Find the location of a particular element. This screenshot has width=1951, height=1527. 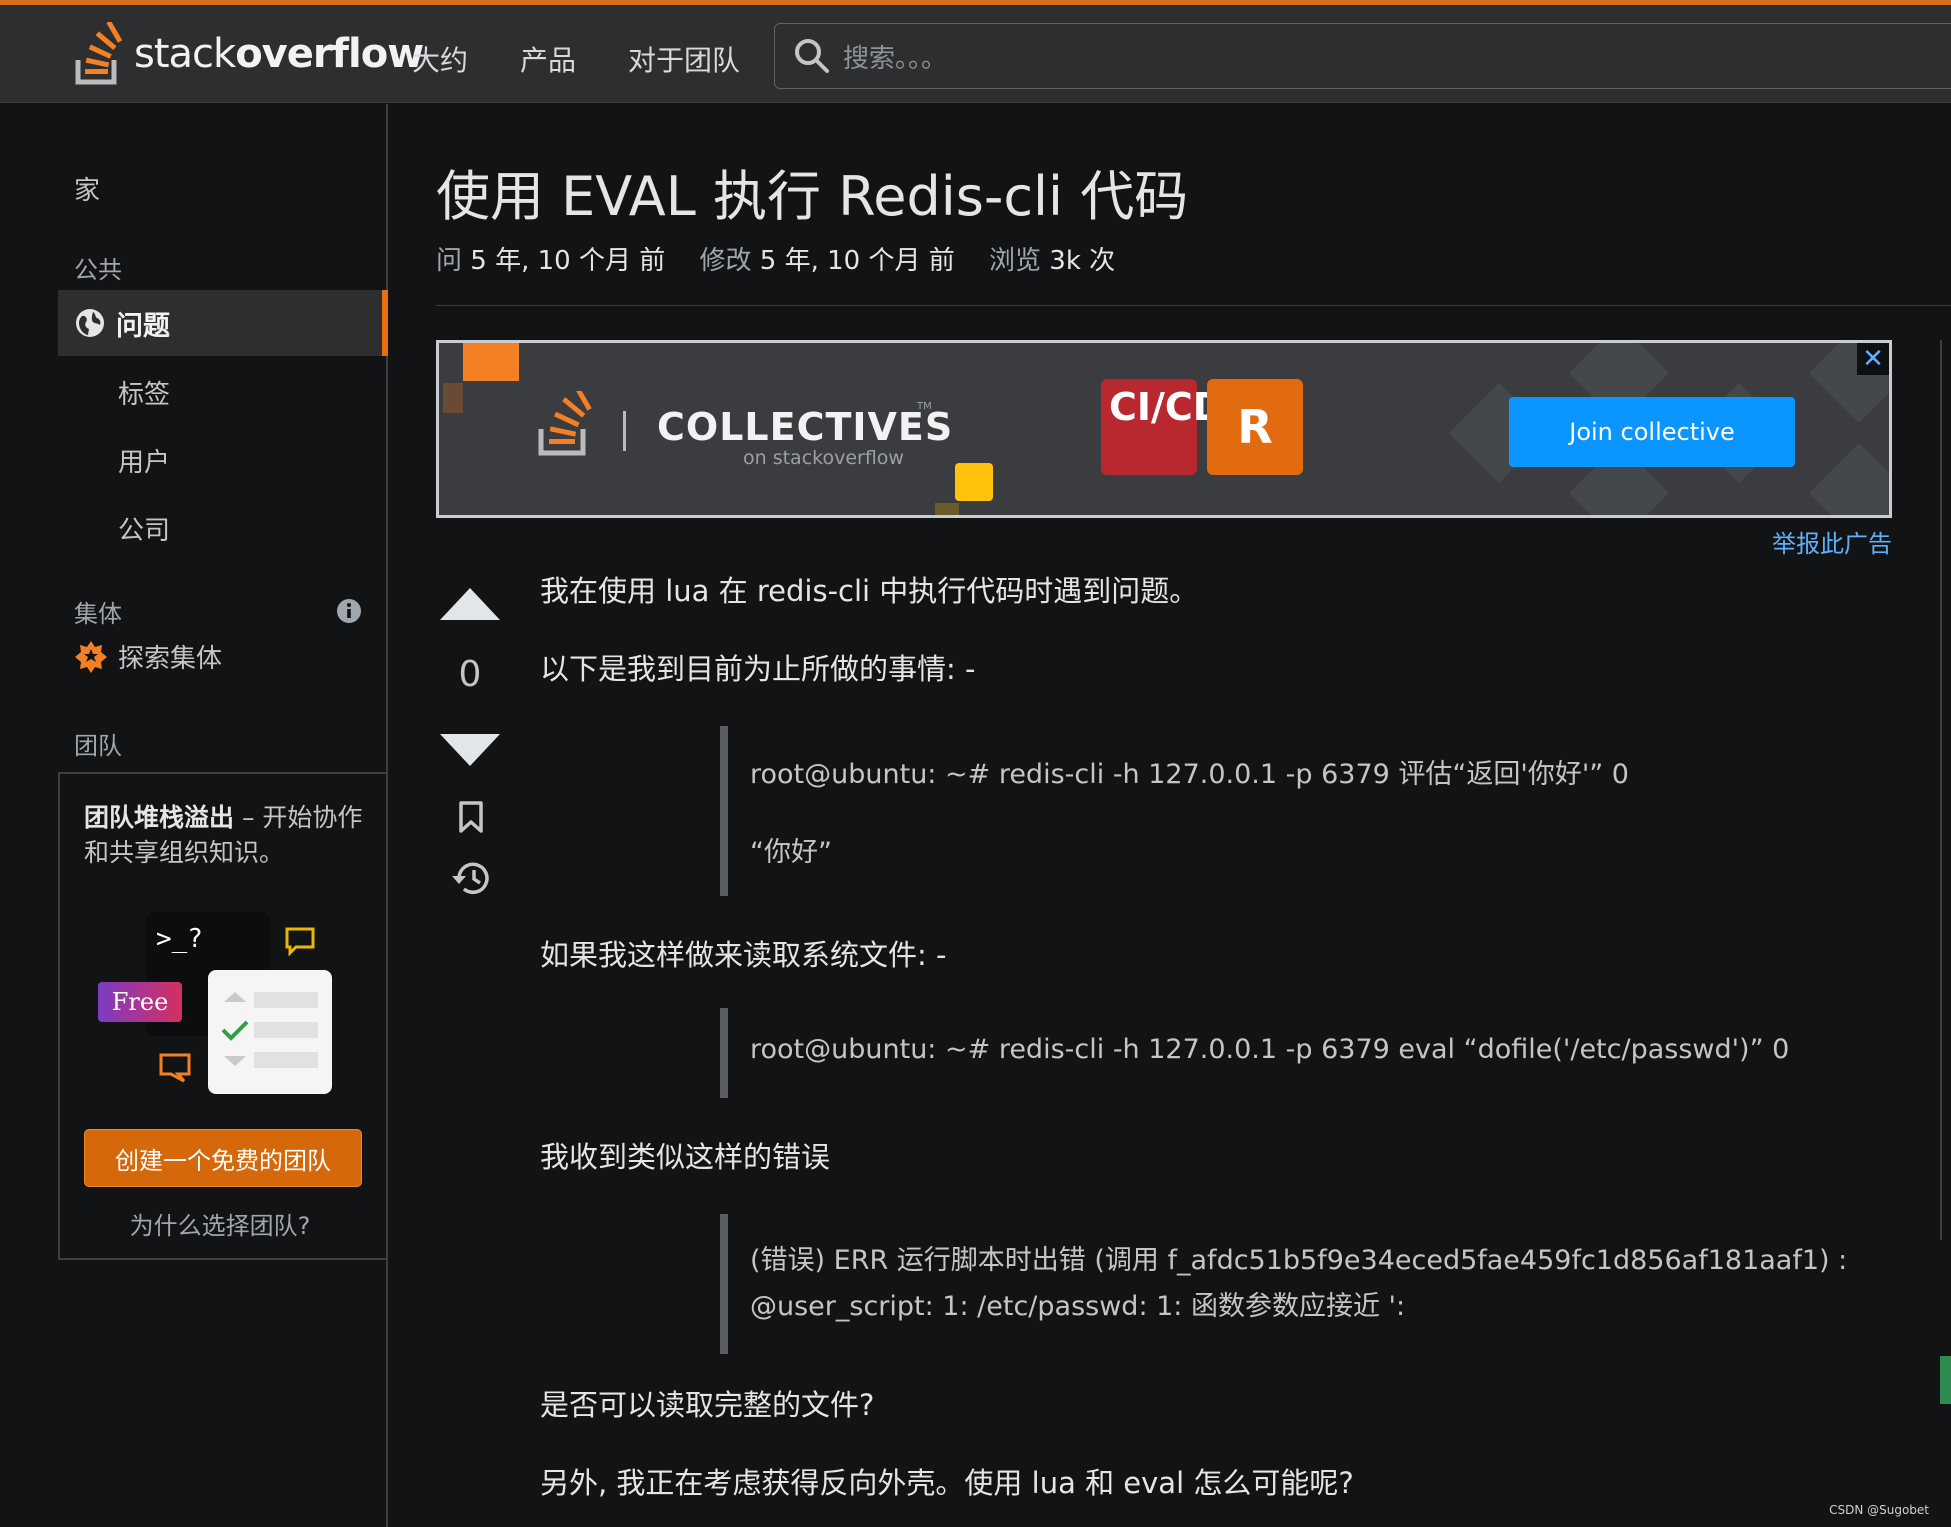

asked-value: 5 年, 10 个月 前 is located at coordinates (568, 261).